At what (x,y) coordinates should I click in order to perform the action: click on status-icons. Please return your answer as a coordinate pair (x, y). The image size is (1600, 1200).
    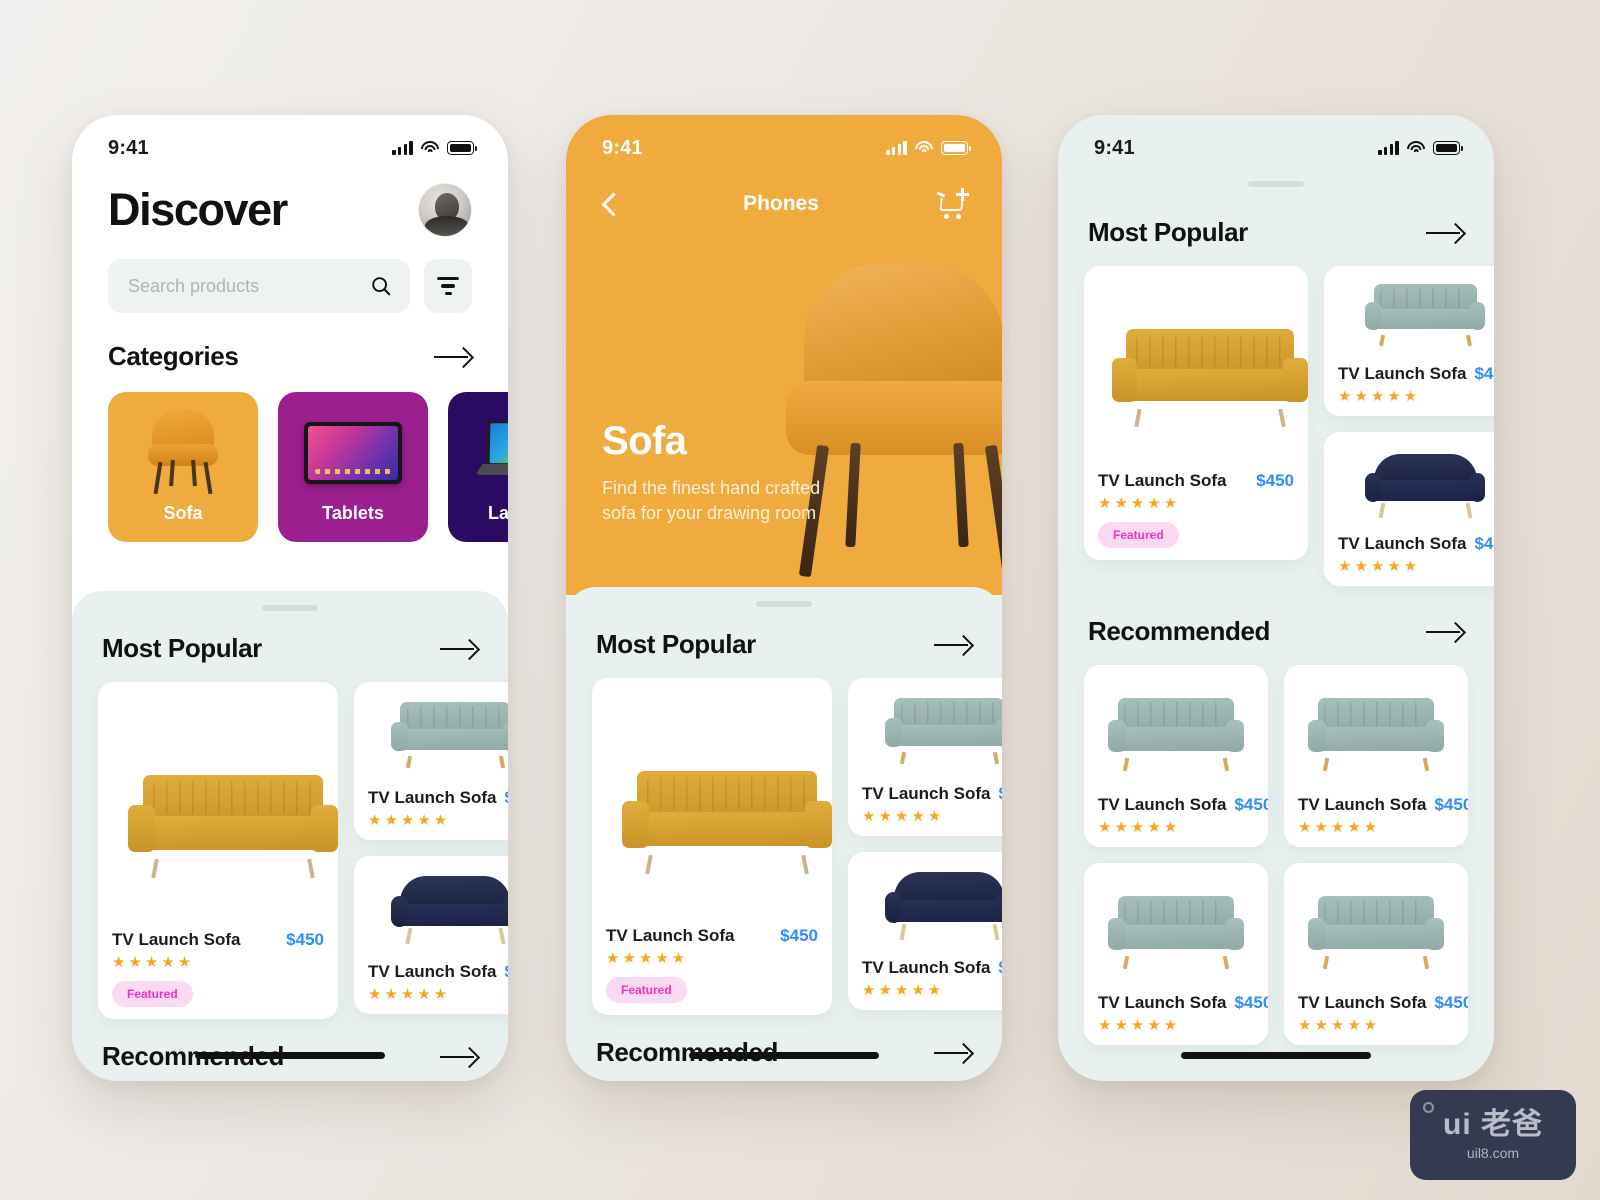
    Looking at the image, I should click on (1420, 148).